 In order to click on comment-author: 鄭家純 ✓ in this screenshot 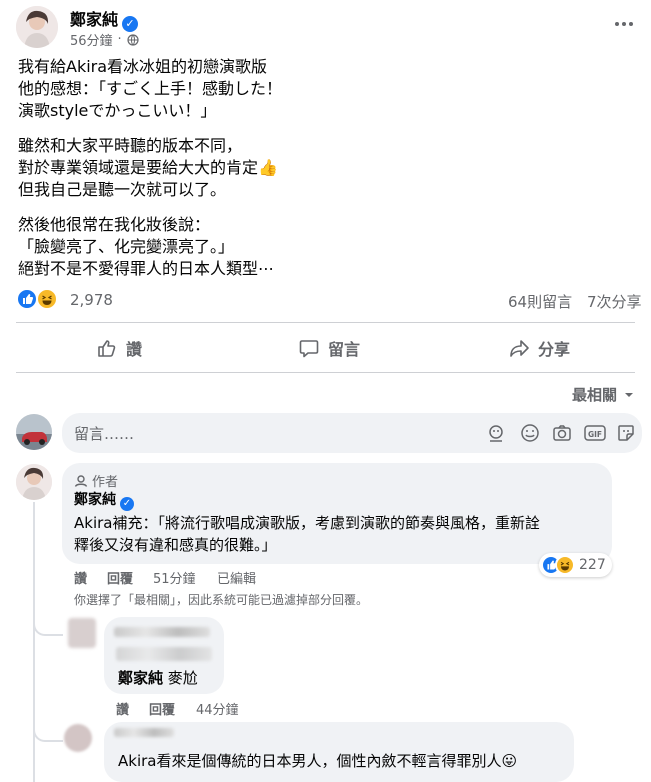, I will do `click(104, 500)`.